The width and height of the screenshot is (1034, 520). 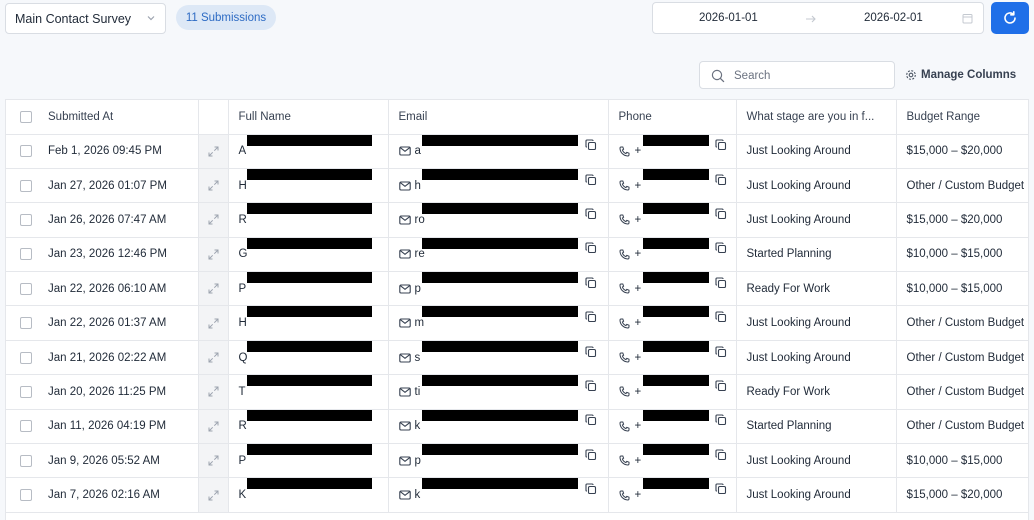 I want to click on email-cell: p, so click(x=498, y=461).